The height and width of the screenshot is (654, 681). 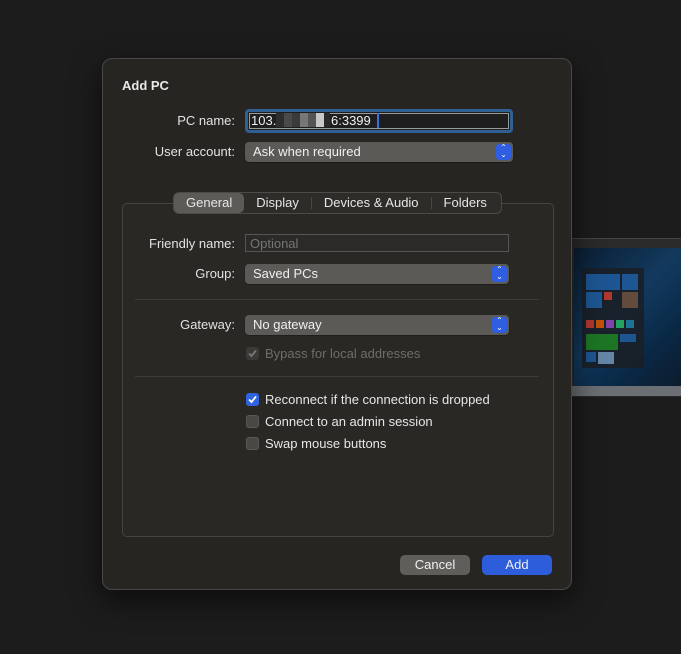 I want to click on text-caret, so click(x=378, y=120).